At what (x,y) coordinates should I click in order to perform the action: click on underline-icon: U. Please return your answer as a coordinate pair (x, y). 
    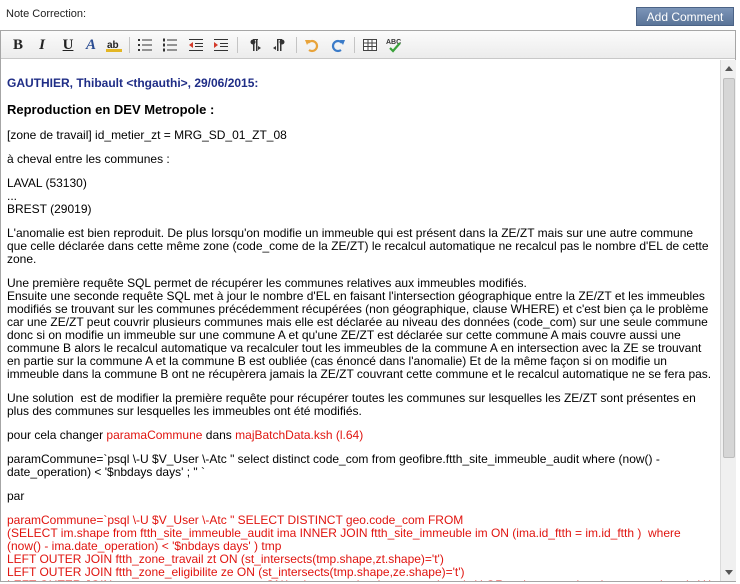
    Looking at the image, I should click on (68, 45).